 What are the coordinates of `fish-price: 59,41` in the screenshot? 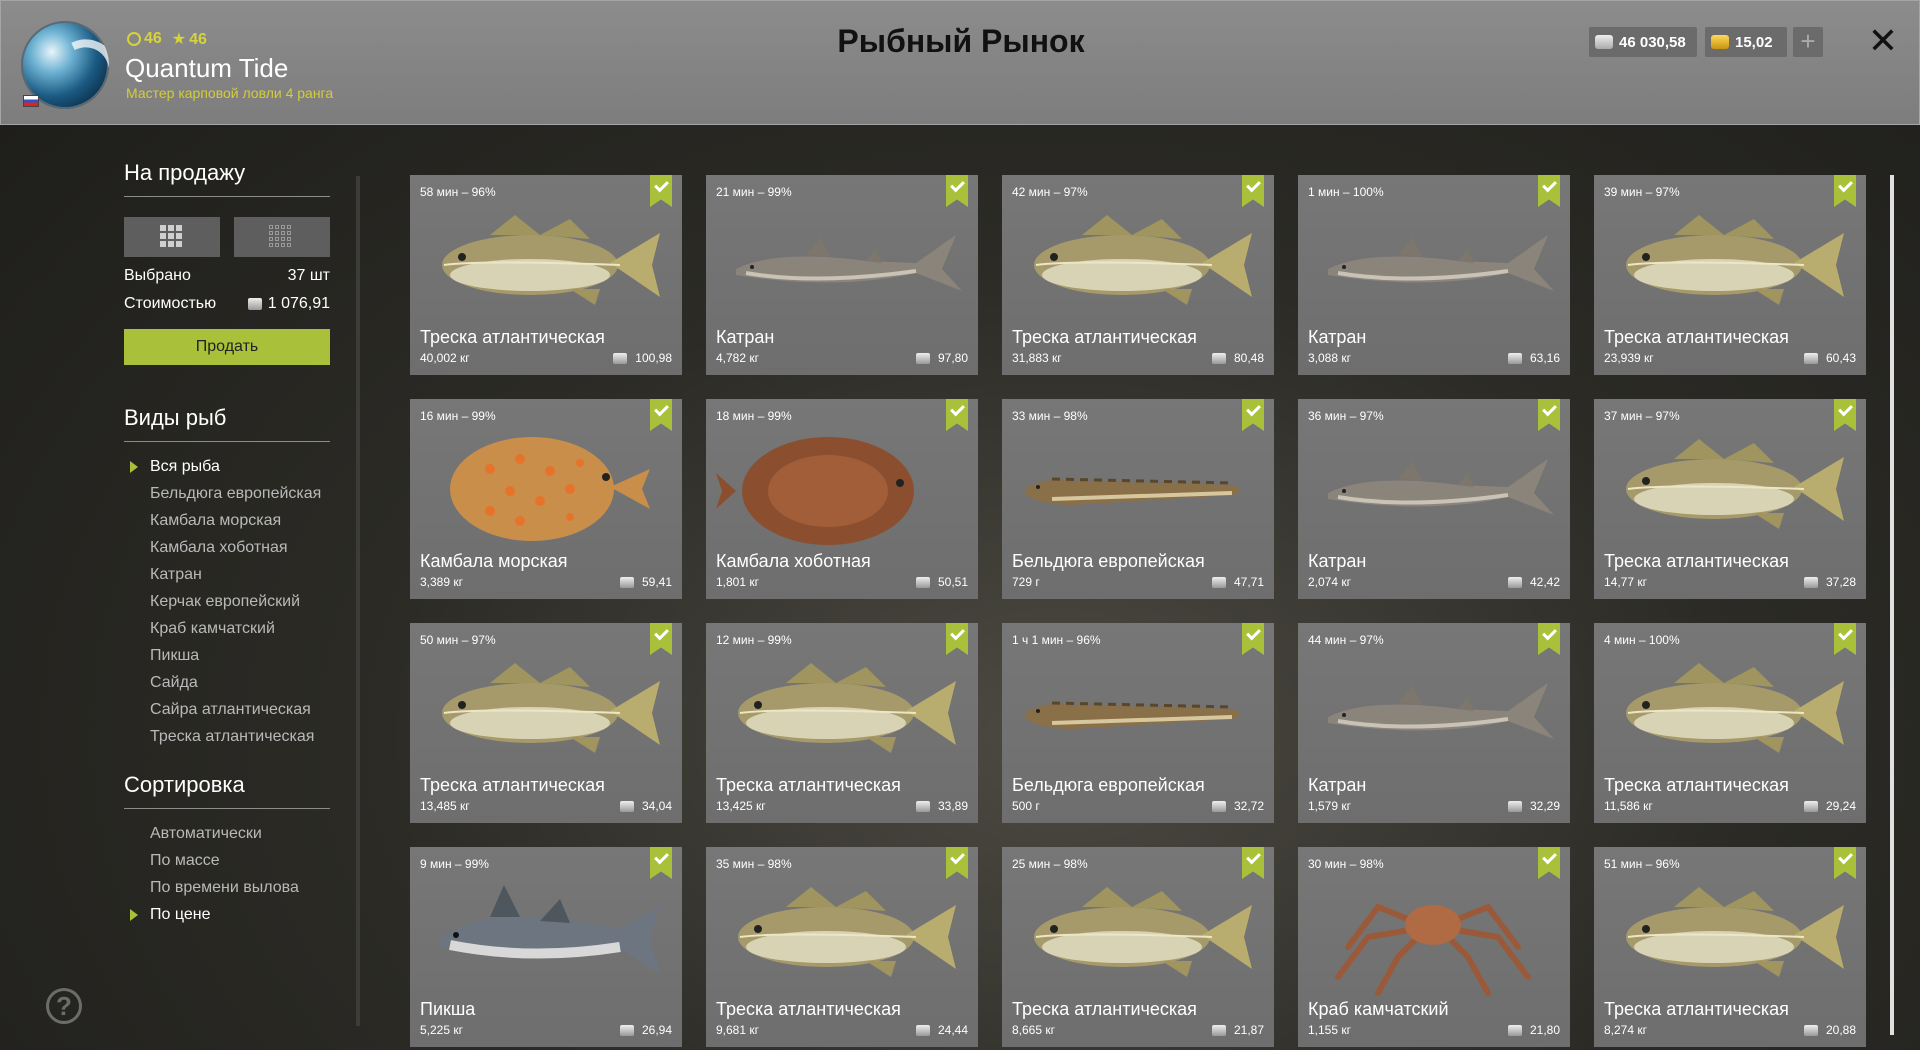 It's located at (645, 582).